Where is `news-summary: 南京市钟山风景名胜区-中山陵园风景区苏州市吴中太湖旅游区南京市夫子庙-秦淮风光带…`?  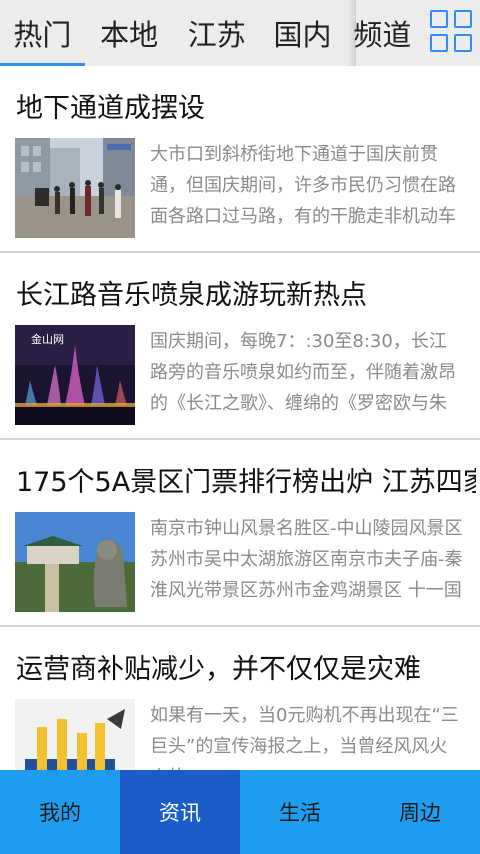
news-summary: 南京市钟山风景名胜区-中山陵园风景区苏州市吴中太湖旅游区南京市夫子庙-秦淮风光带… is located at coordinates (306, 559).